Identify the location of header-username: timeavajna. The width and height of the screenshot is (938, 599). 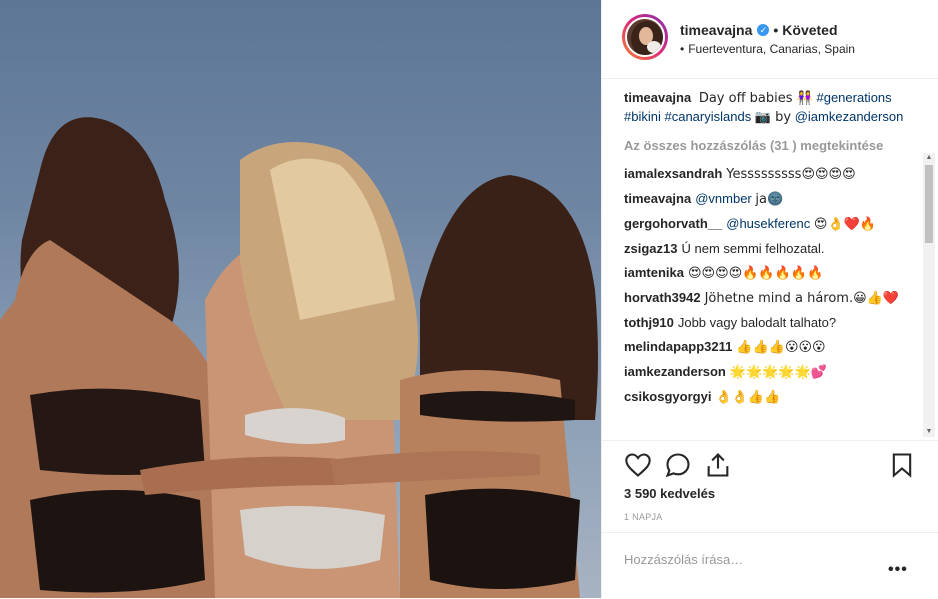
(716, 30).